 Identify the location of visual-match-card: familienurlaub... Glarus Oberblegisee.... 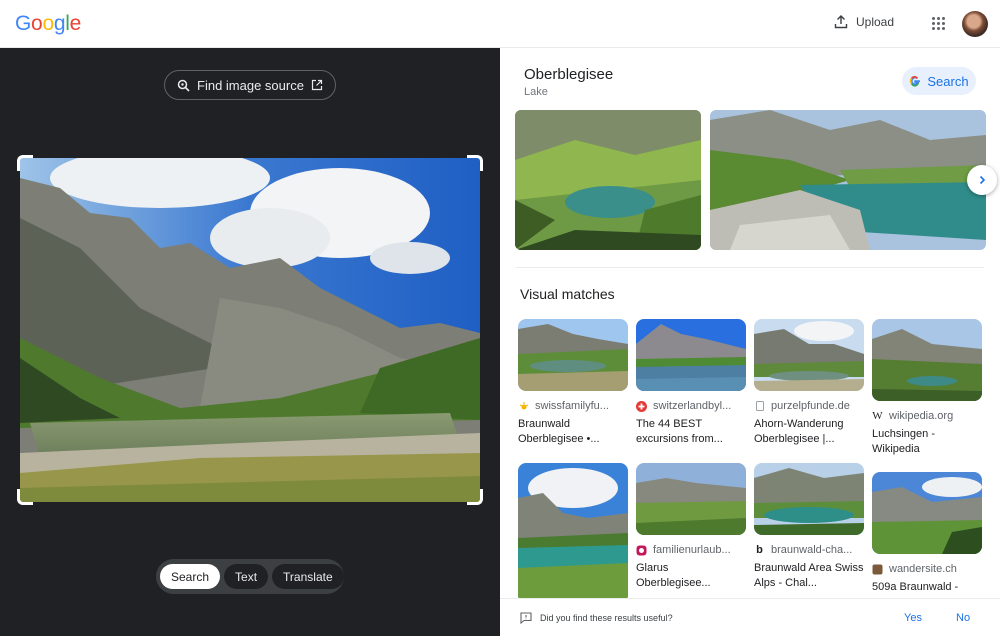
(691, 527).